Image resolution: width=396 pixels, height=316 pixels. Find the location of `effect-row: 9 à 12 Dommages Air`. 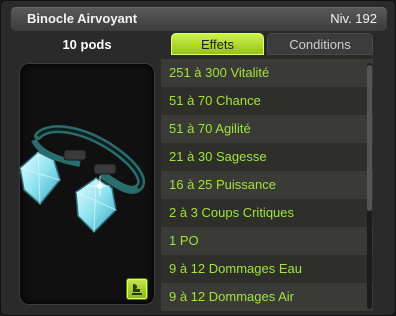

effect-row: 9 à 12 Dommages Air is located at coordinates (267, 297).